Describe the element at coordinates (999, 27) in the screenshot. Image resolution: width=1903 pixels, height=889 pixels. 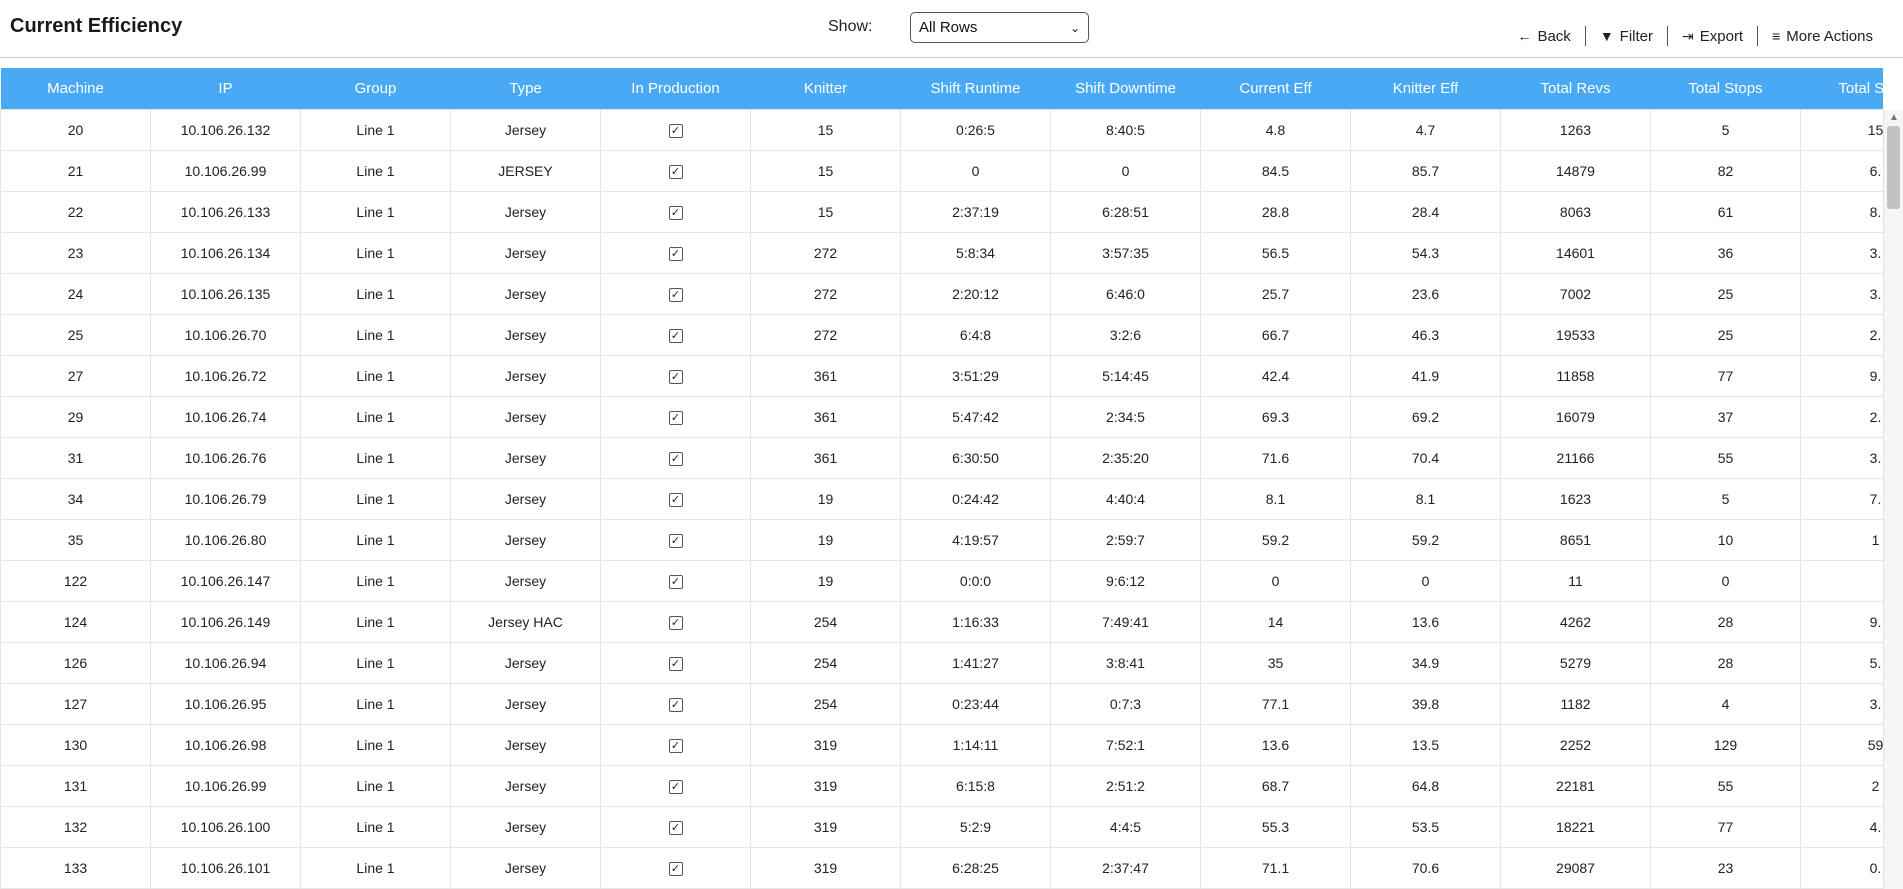
I see `show-rows-select: All Rows ⌄` at that location.